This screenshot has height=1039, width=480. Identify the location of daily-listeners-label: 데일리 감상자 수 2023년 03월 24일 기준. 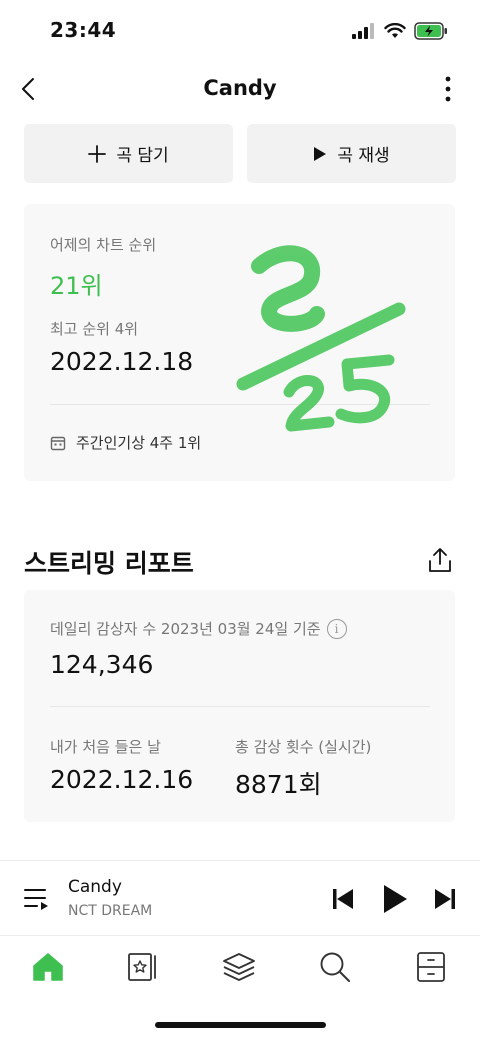
(185, 629).